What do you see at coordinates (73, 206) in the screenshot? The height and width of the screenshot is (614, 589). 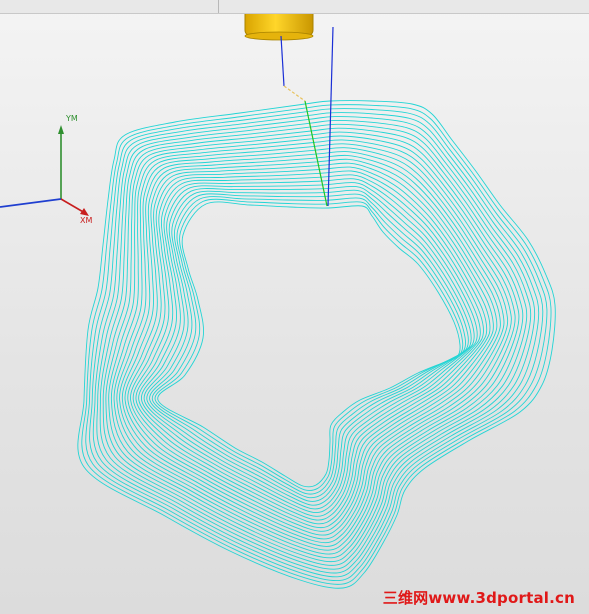 I see `x-axis-line` at bounding box center [73, 206].